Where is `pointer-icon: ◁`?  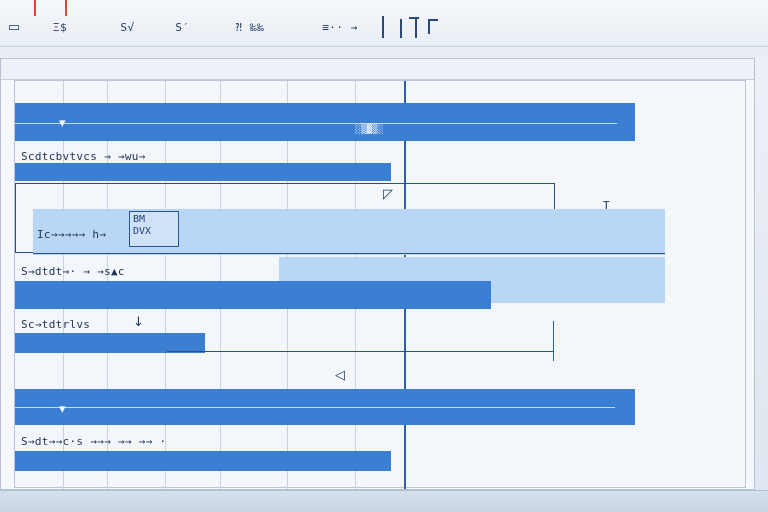
pointer-icon: ◁ is located at coordinates (340, 375).